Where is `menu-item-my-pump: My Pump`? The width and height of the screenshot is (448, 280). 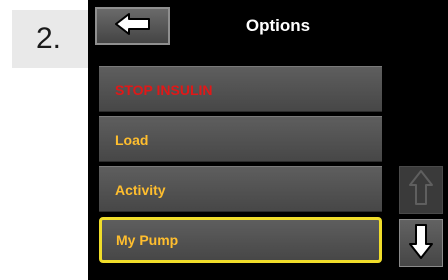 menu-item-my-pump: My Pump is located at coordinates (240, 240).